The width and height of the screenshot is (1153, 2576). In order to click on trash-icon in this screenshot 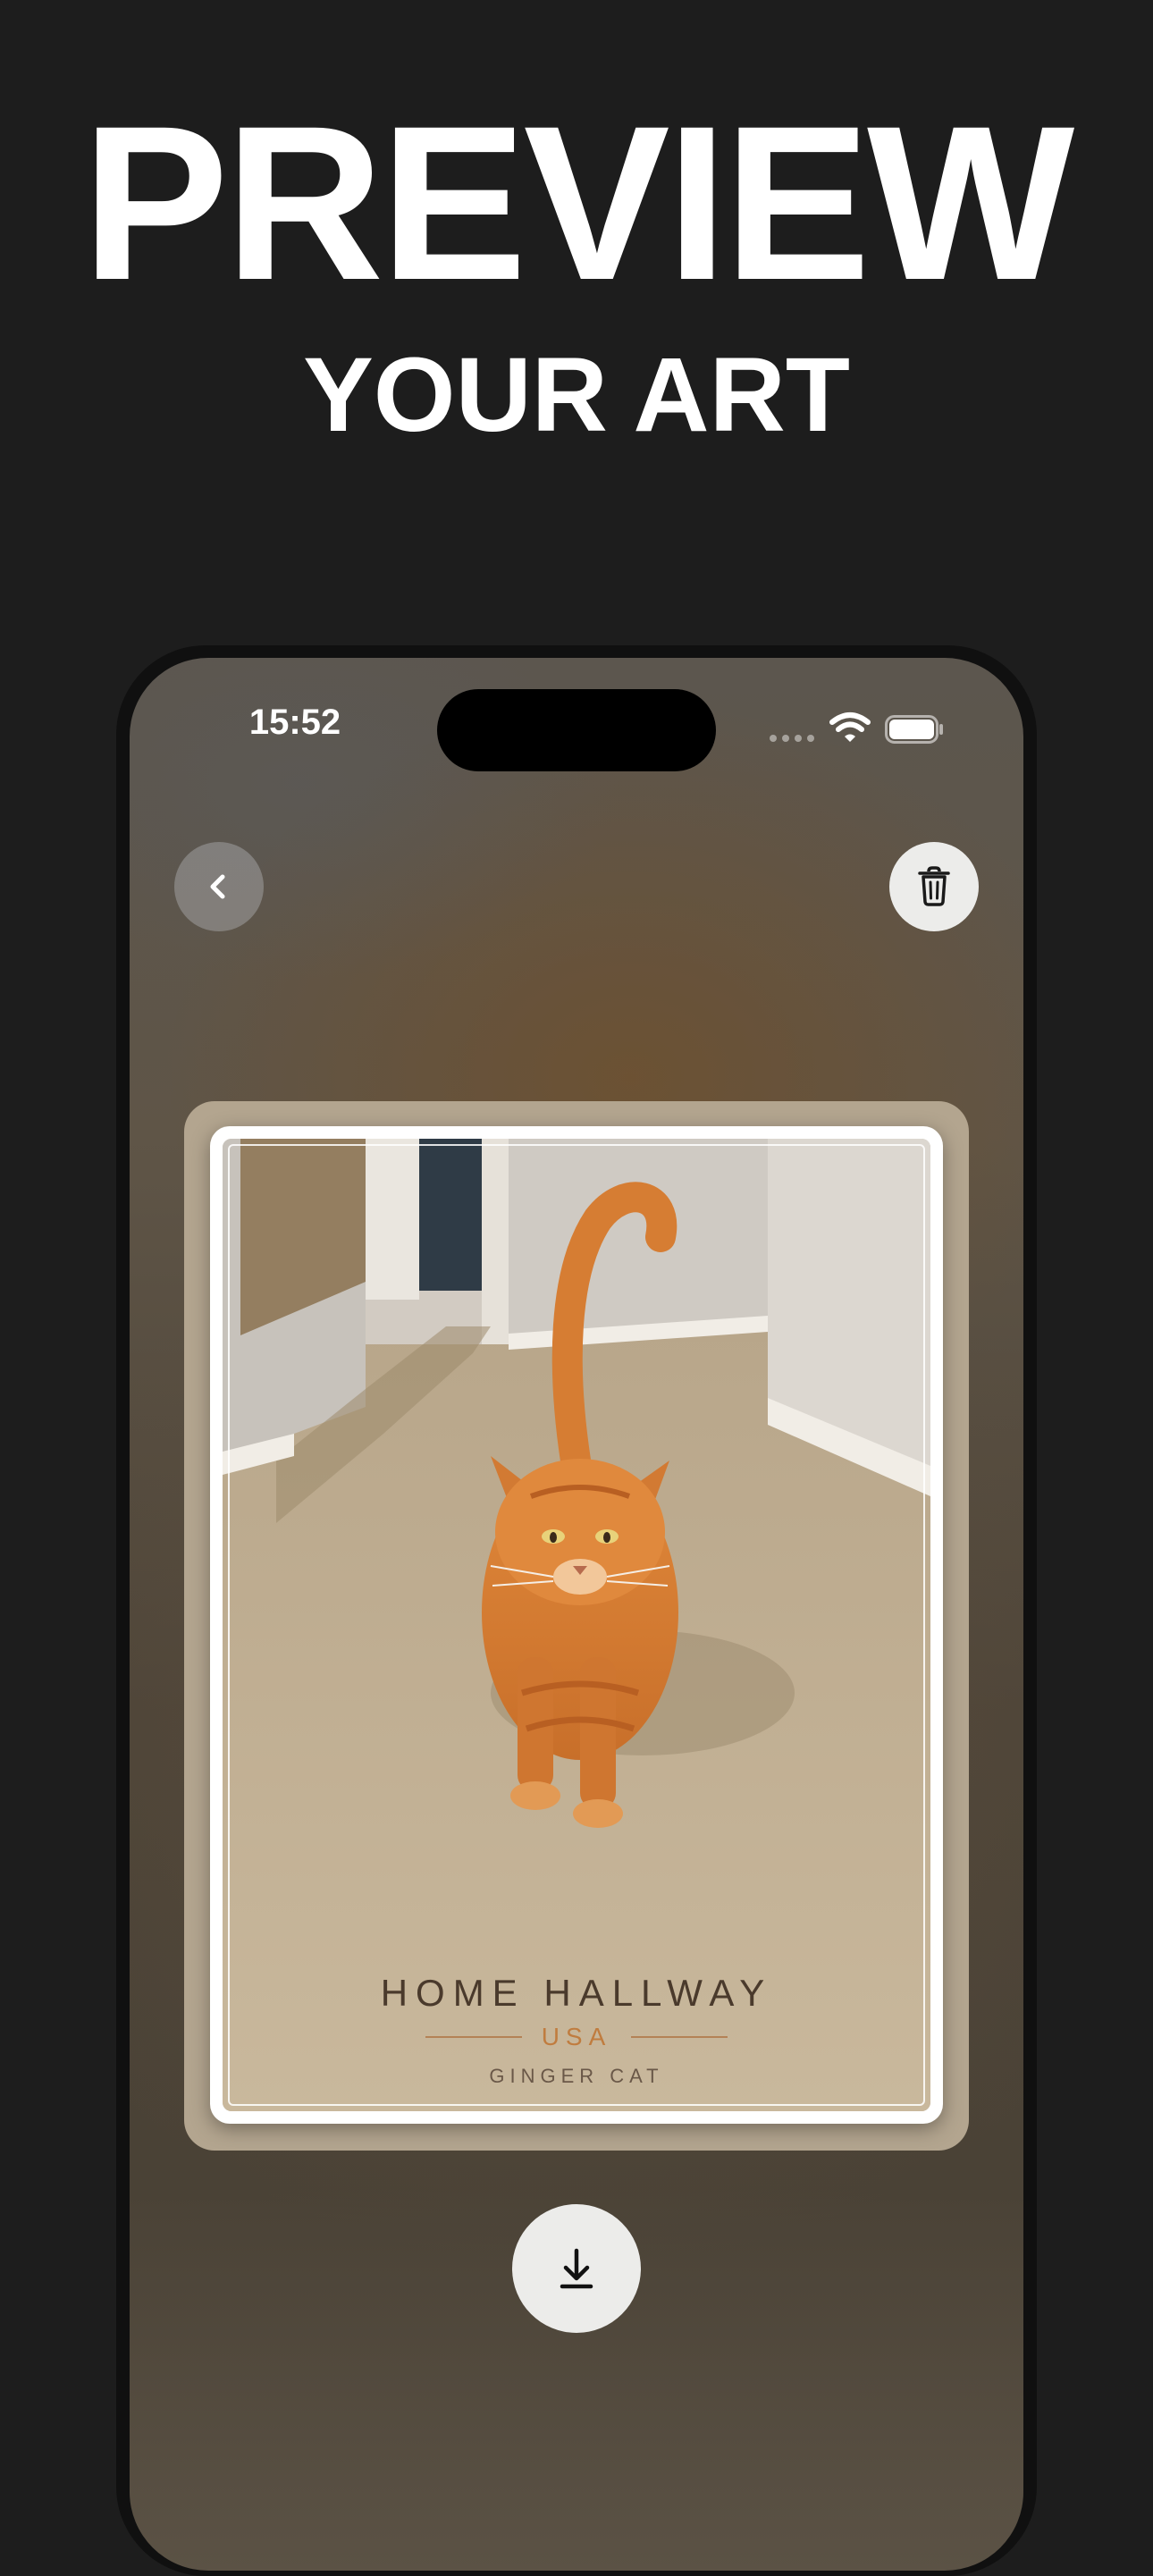, I will do `click(934, 886)`.